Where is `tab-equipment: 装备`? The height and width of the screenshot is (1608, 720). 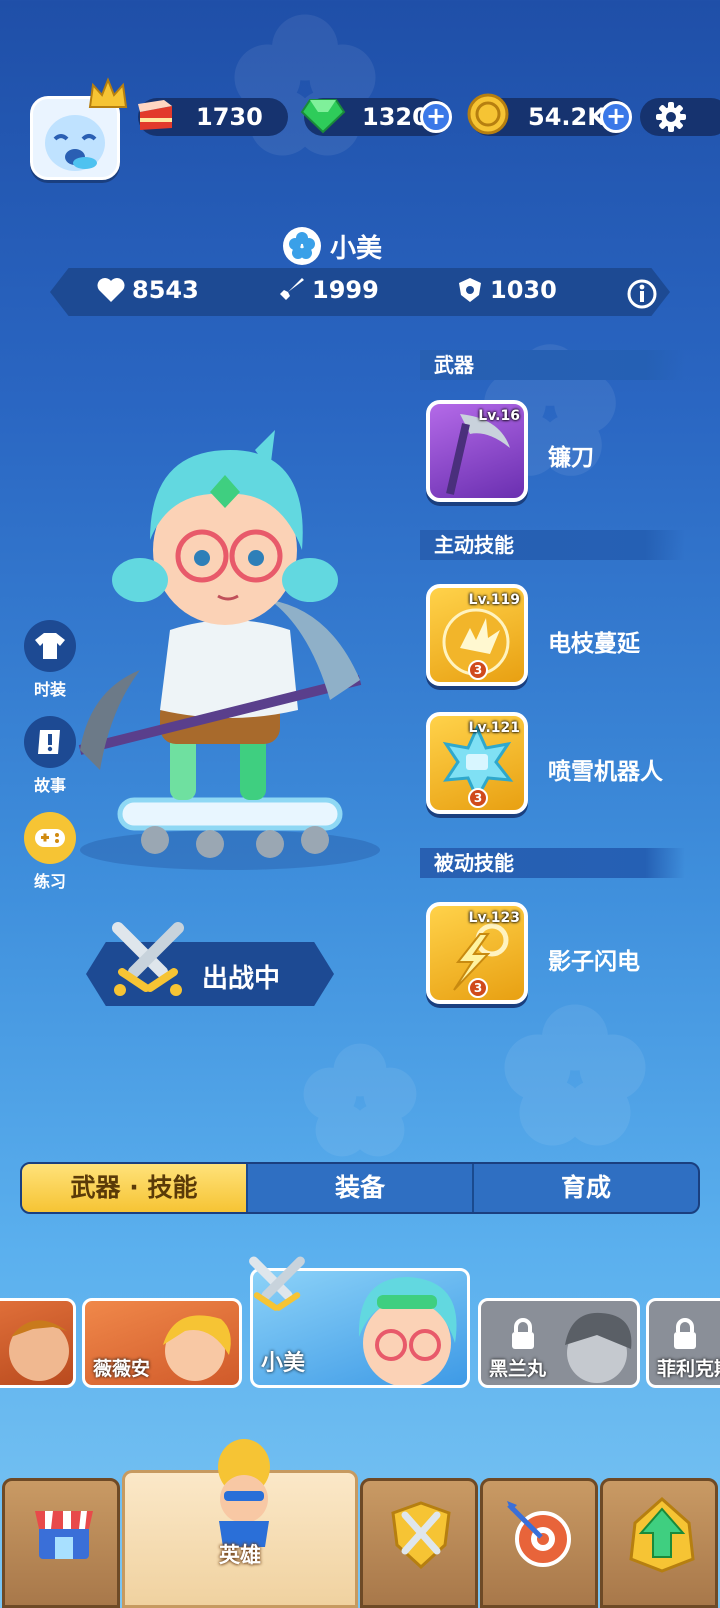 tab-equipment: 装备 is located at coordinates (359, 1188).